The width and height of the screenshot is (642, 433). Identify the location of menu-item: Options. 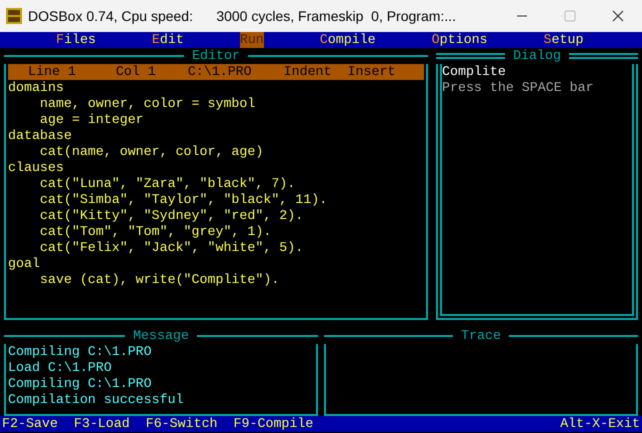
(460, 40).